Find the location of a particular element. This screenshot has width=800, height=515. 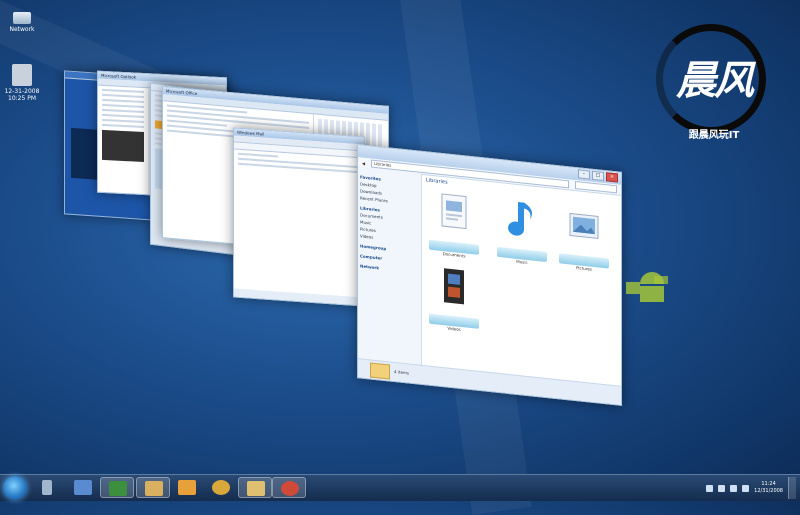

tray-volume-icon is located at coordinates (734, 488).